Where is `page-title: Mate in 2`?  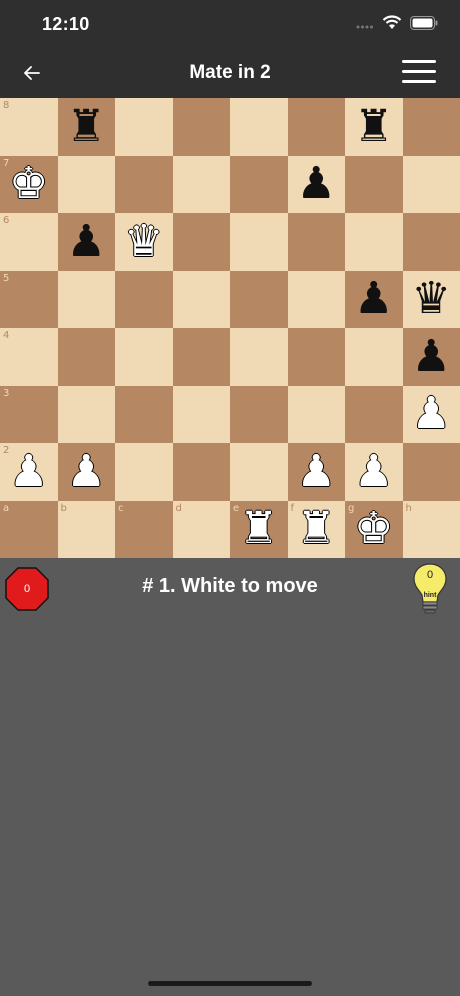 page-title: Mate in 2 is located at coordinates (230, 72).